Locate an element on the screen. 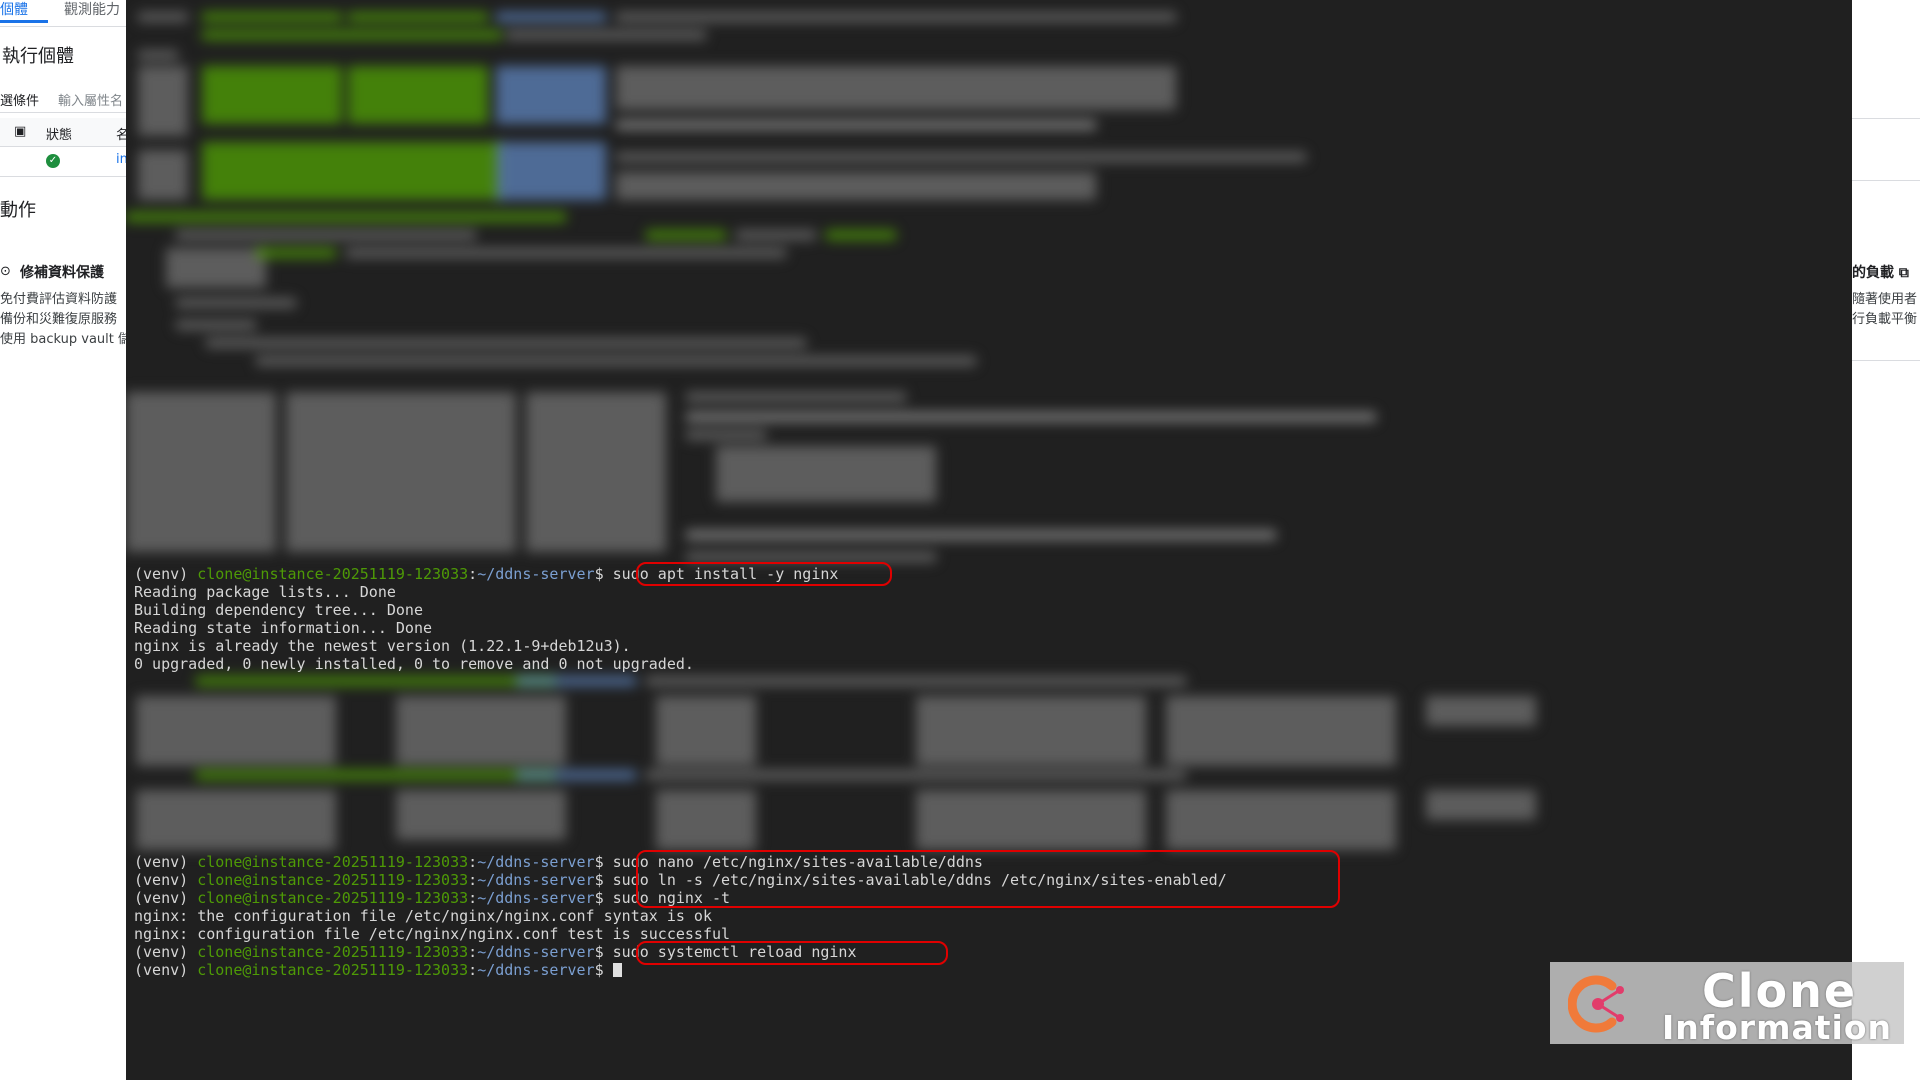  terminal-output-line: Reading package lists... Done is located at coordinates (265, 592).